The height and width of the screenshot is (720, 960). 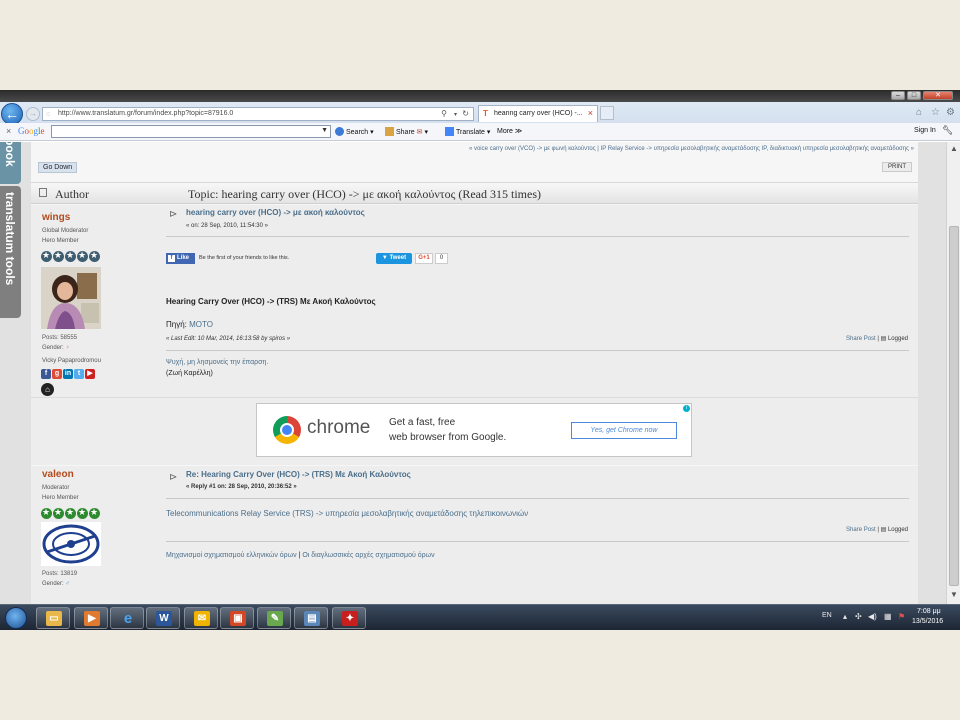 I want to click on minimize-button: –, so click(x=898, y=95).